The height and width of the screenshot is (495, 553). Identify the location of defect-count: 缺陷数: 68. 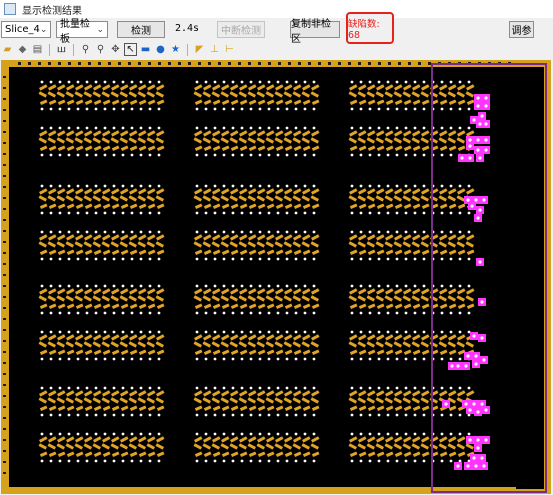
(370, 28).